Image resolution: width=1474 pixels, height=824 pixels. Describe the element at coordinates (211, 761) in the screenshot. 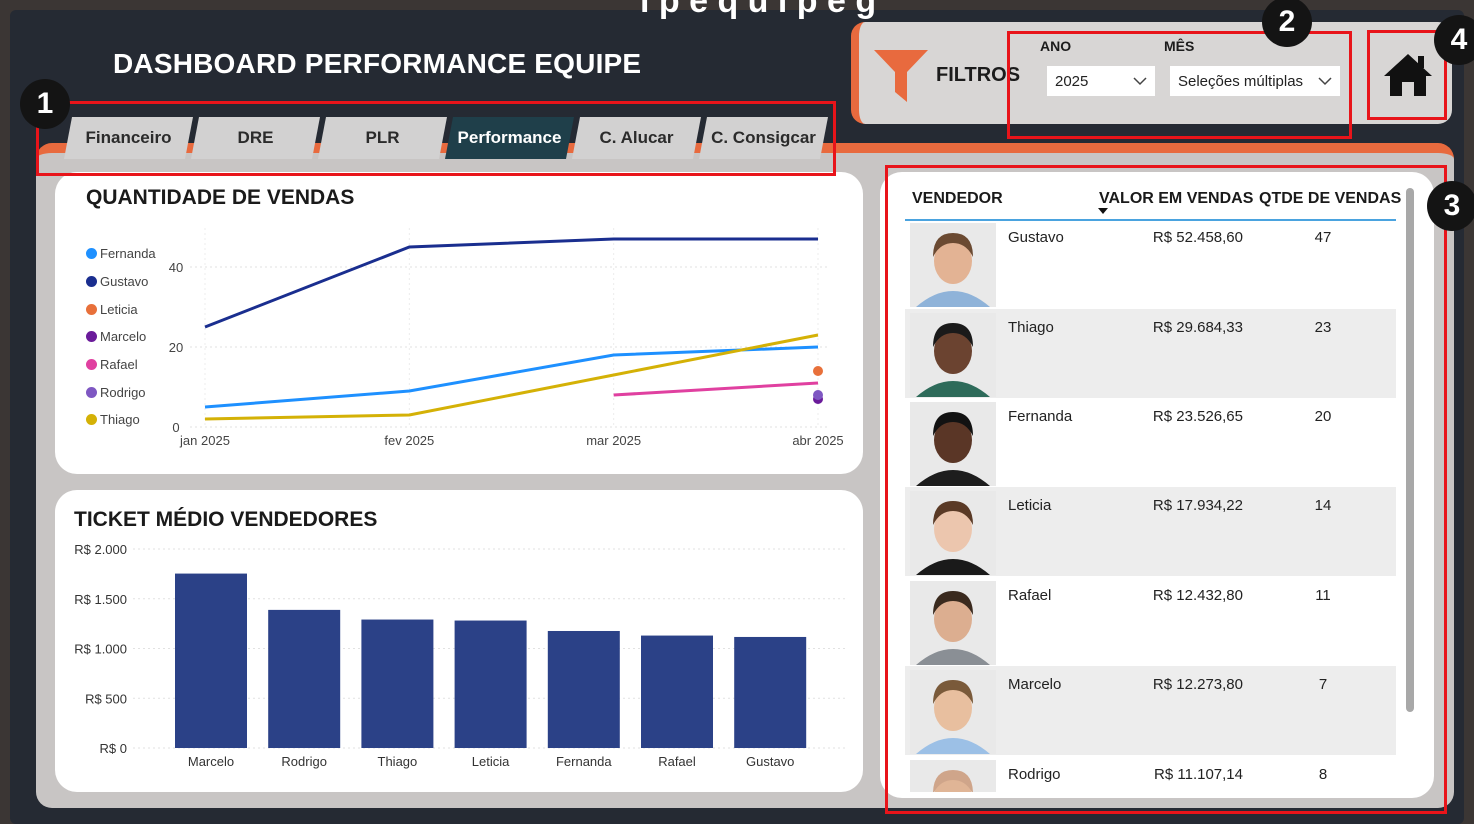

I see `x-tick-label: Marcelo` at that location.